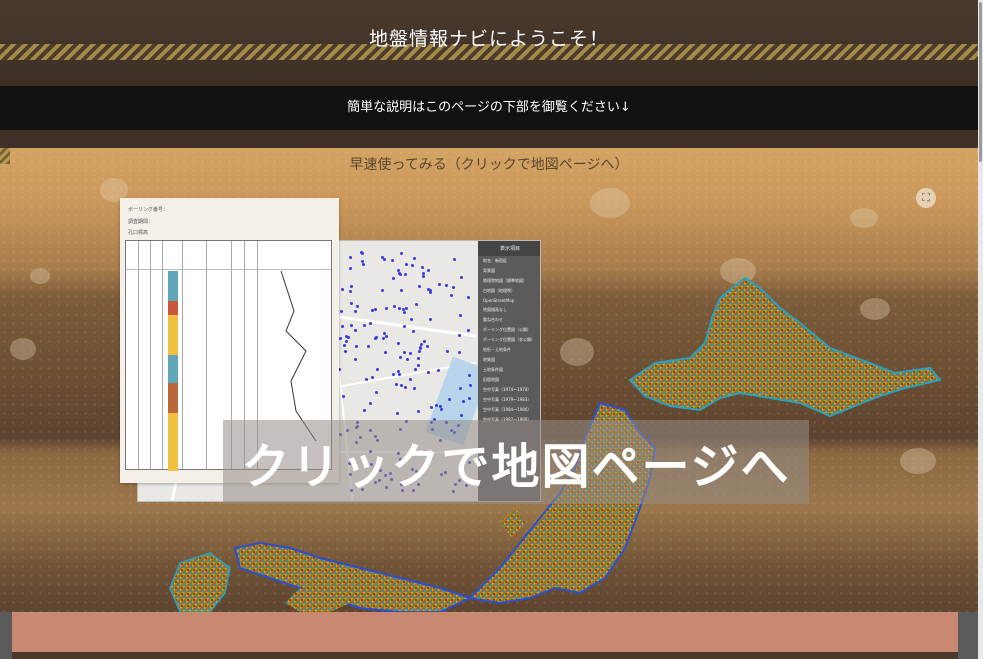 The image size is (983, 659). I want to click on layer-item: 空中写真（1974〜1978）, so click(509, 390).